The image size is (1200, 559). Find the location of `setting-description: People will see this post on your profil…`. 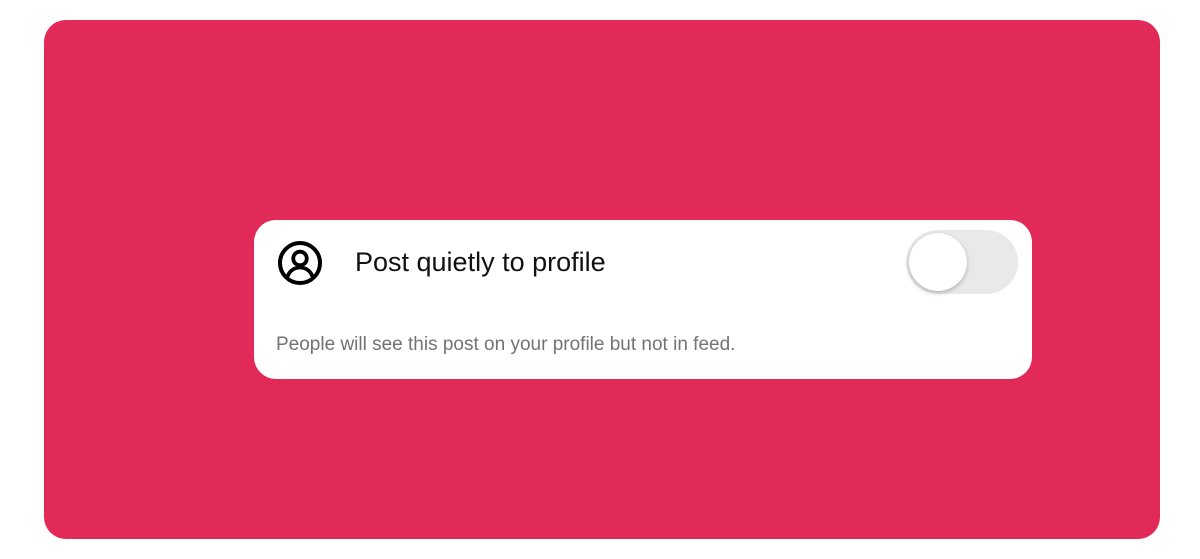

setting-description: People will see this post on your profil… is located at coordinates (506, 344).